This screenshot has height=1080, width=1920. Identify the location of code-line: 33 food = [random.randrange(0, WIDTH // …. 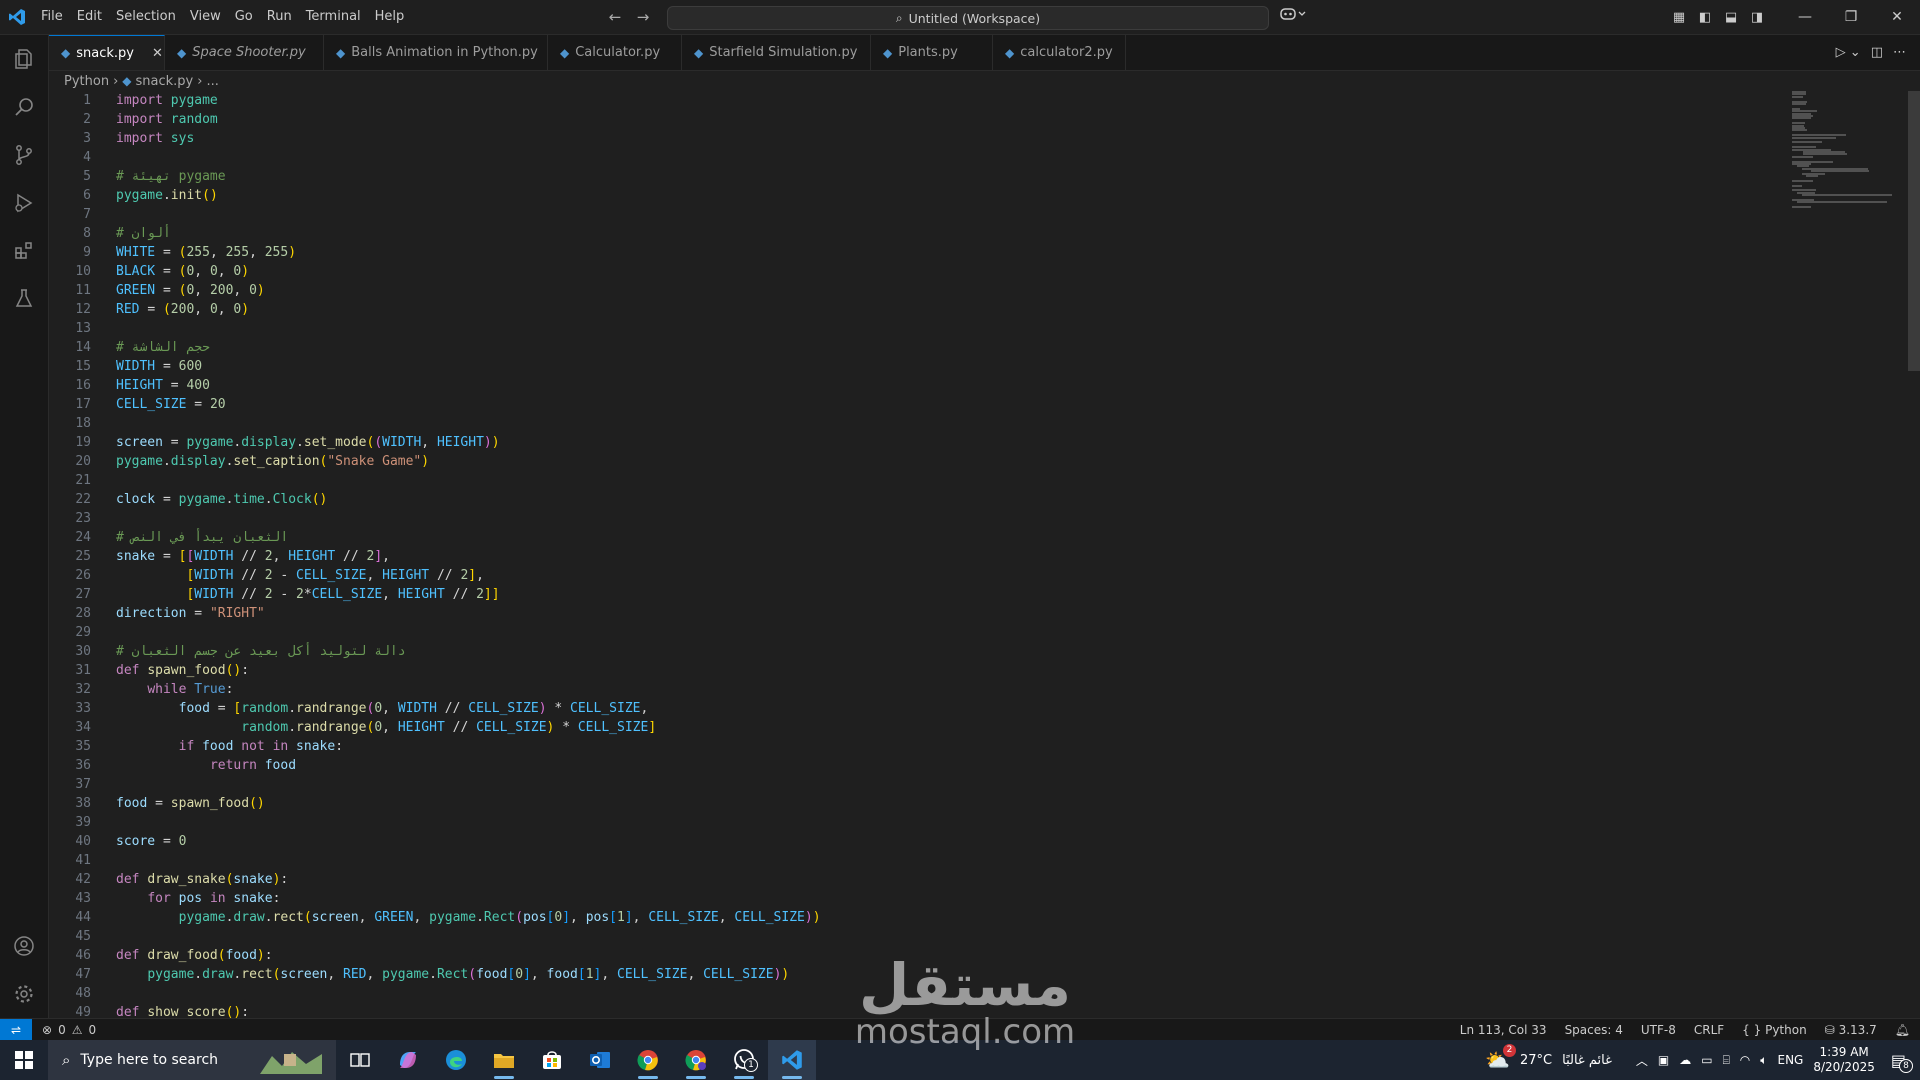
(899, 708).